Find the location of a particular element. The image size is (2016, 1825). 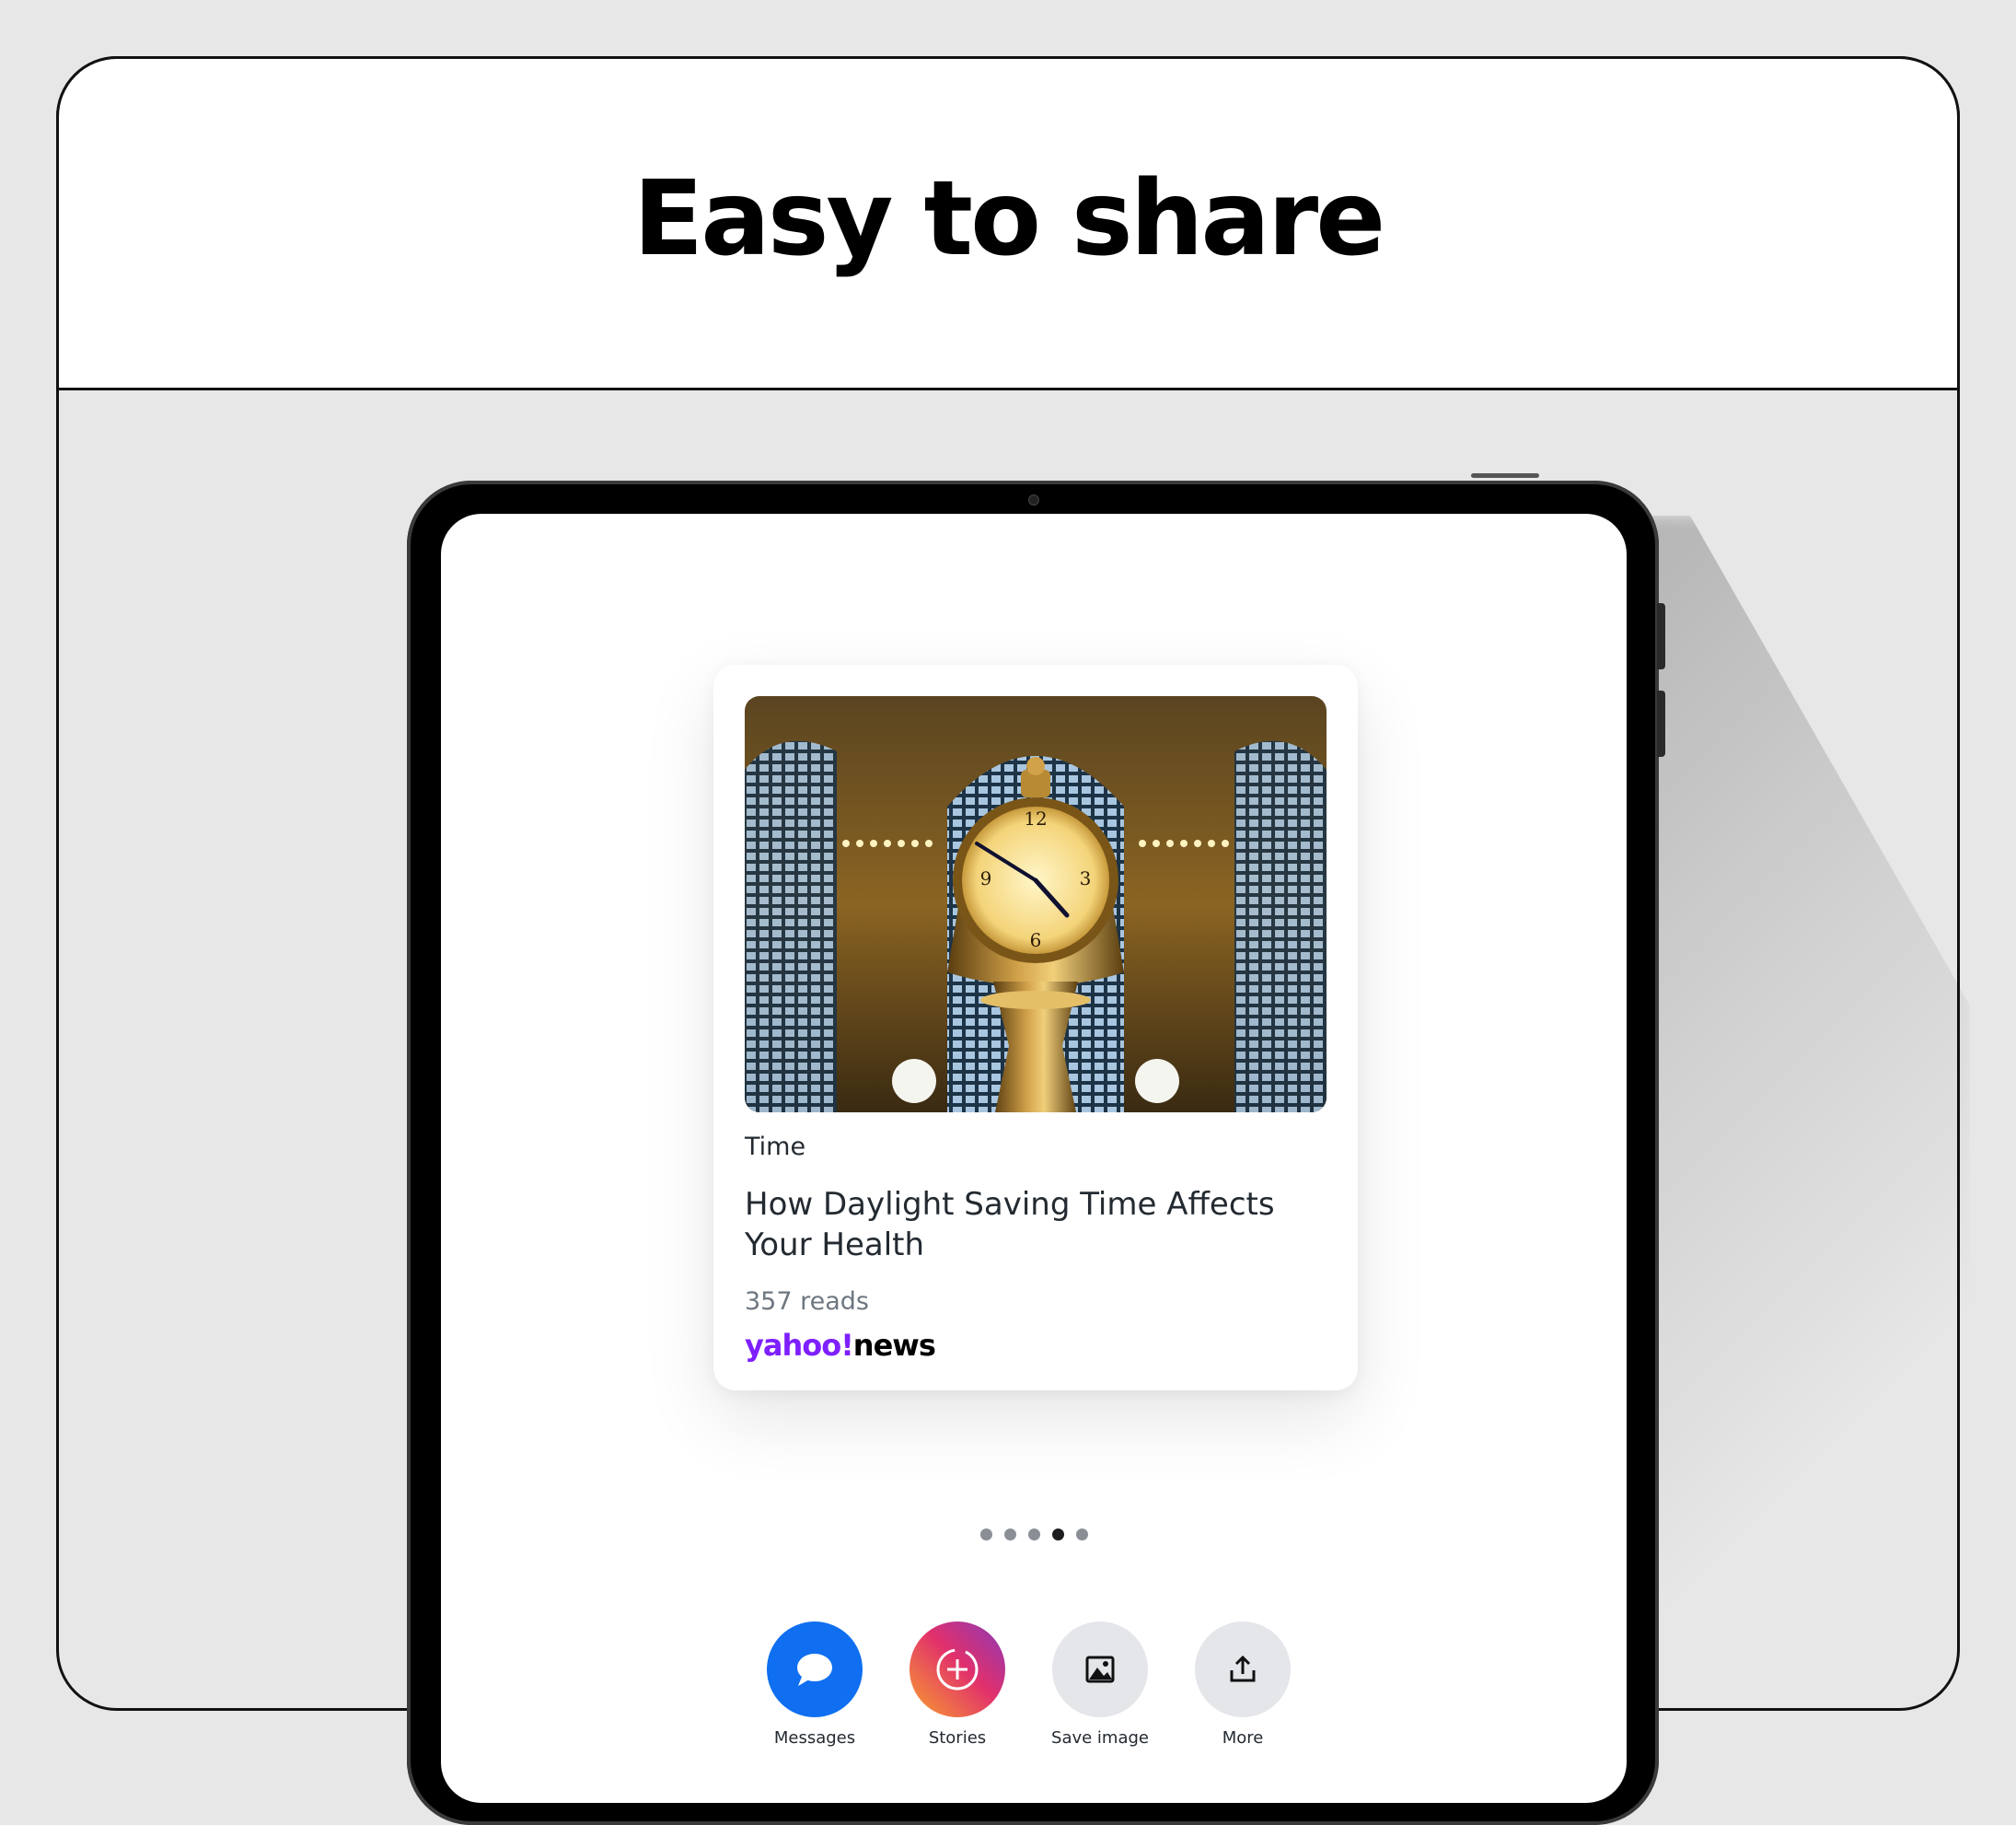

share-label: Save image is located at coordinates (1100, 1738).